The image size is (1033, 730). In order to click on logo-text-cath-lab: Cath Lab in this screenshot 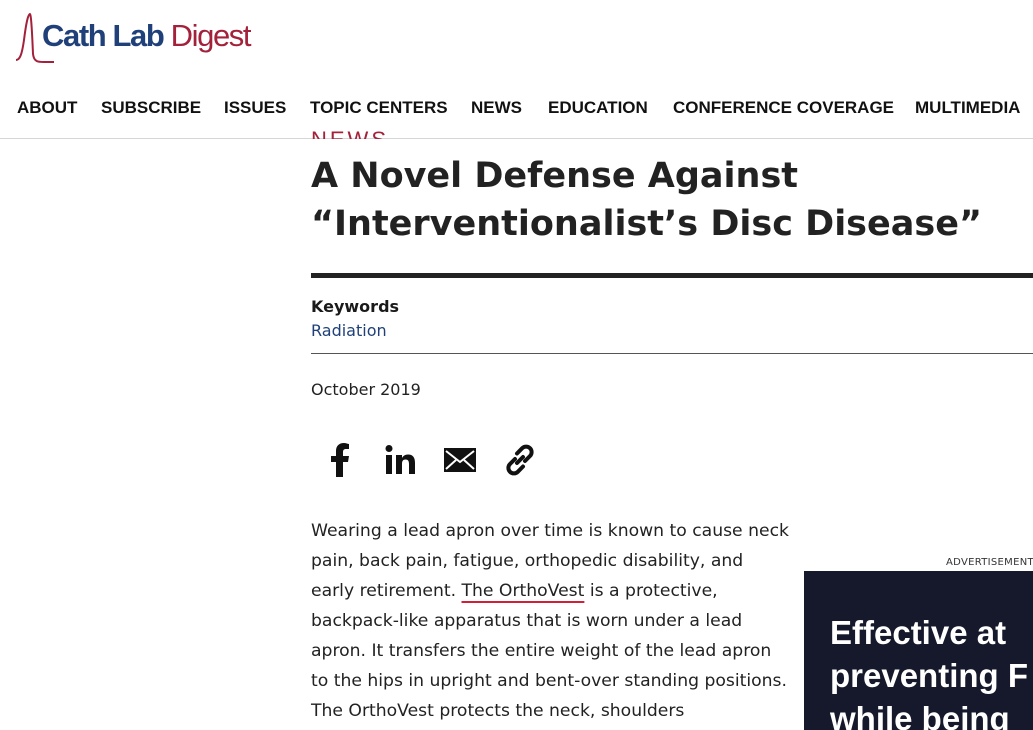, I will do `click(103, 35)`.